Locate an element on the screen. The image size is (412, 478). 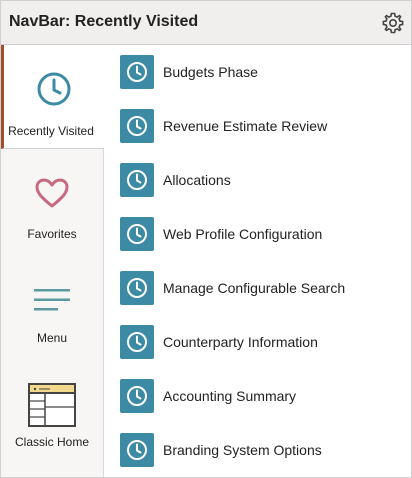
list-item-label: Branding System Options is located at coordinates (242, 450).